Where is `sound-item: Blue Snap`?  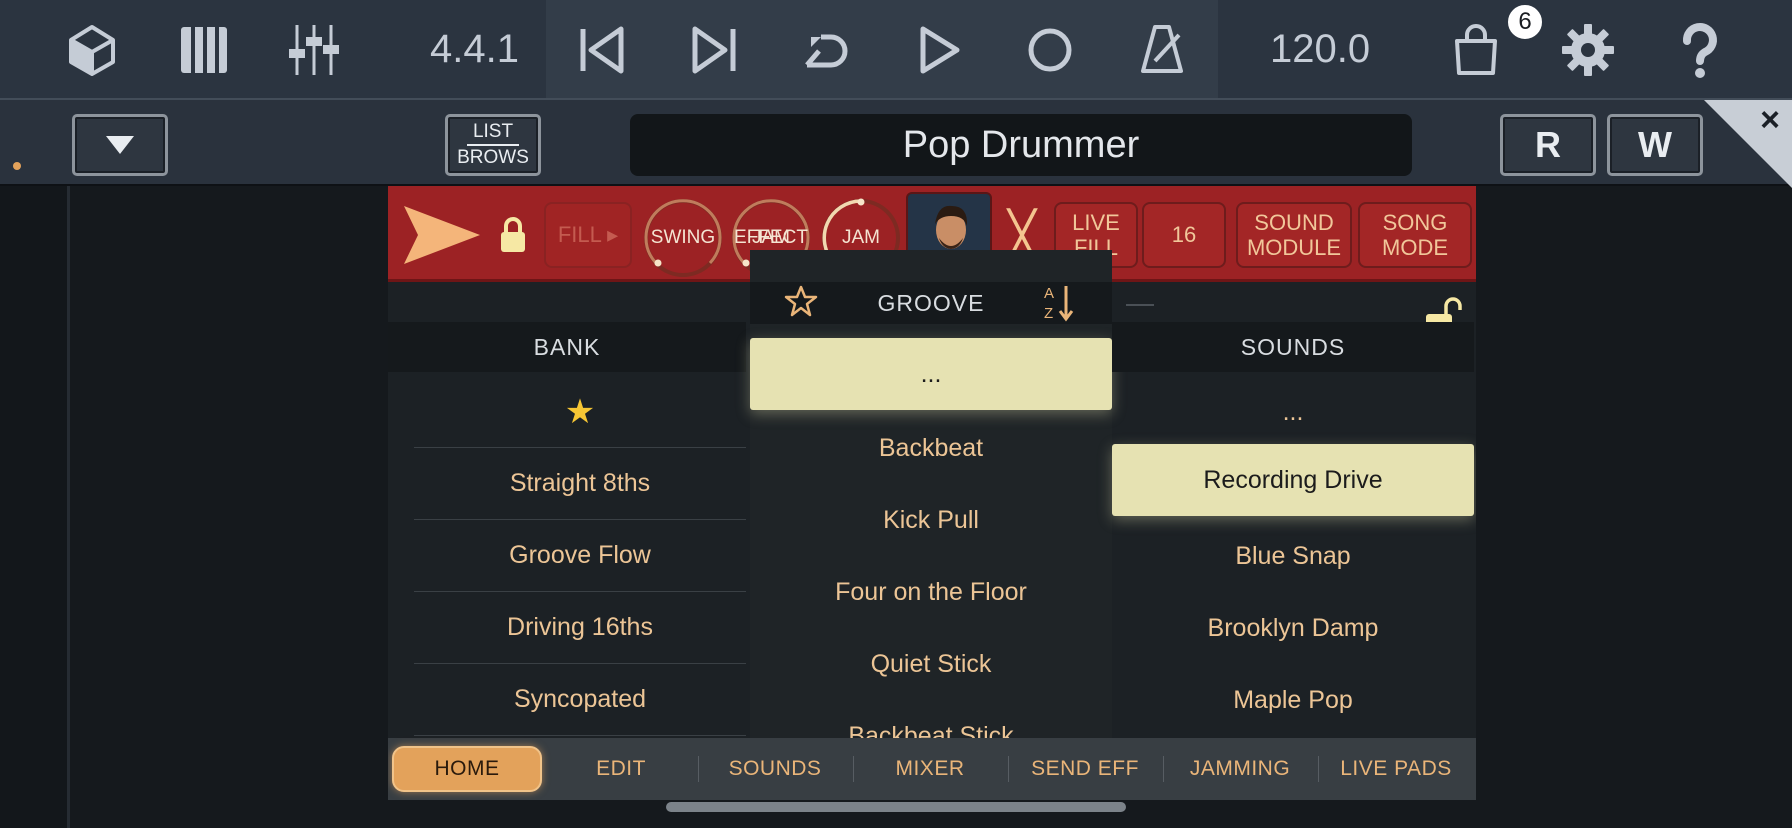 sound-item: Blue Snap is located at coordinates (1293, 556).